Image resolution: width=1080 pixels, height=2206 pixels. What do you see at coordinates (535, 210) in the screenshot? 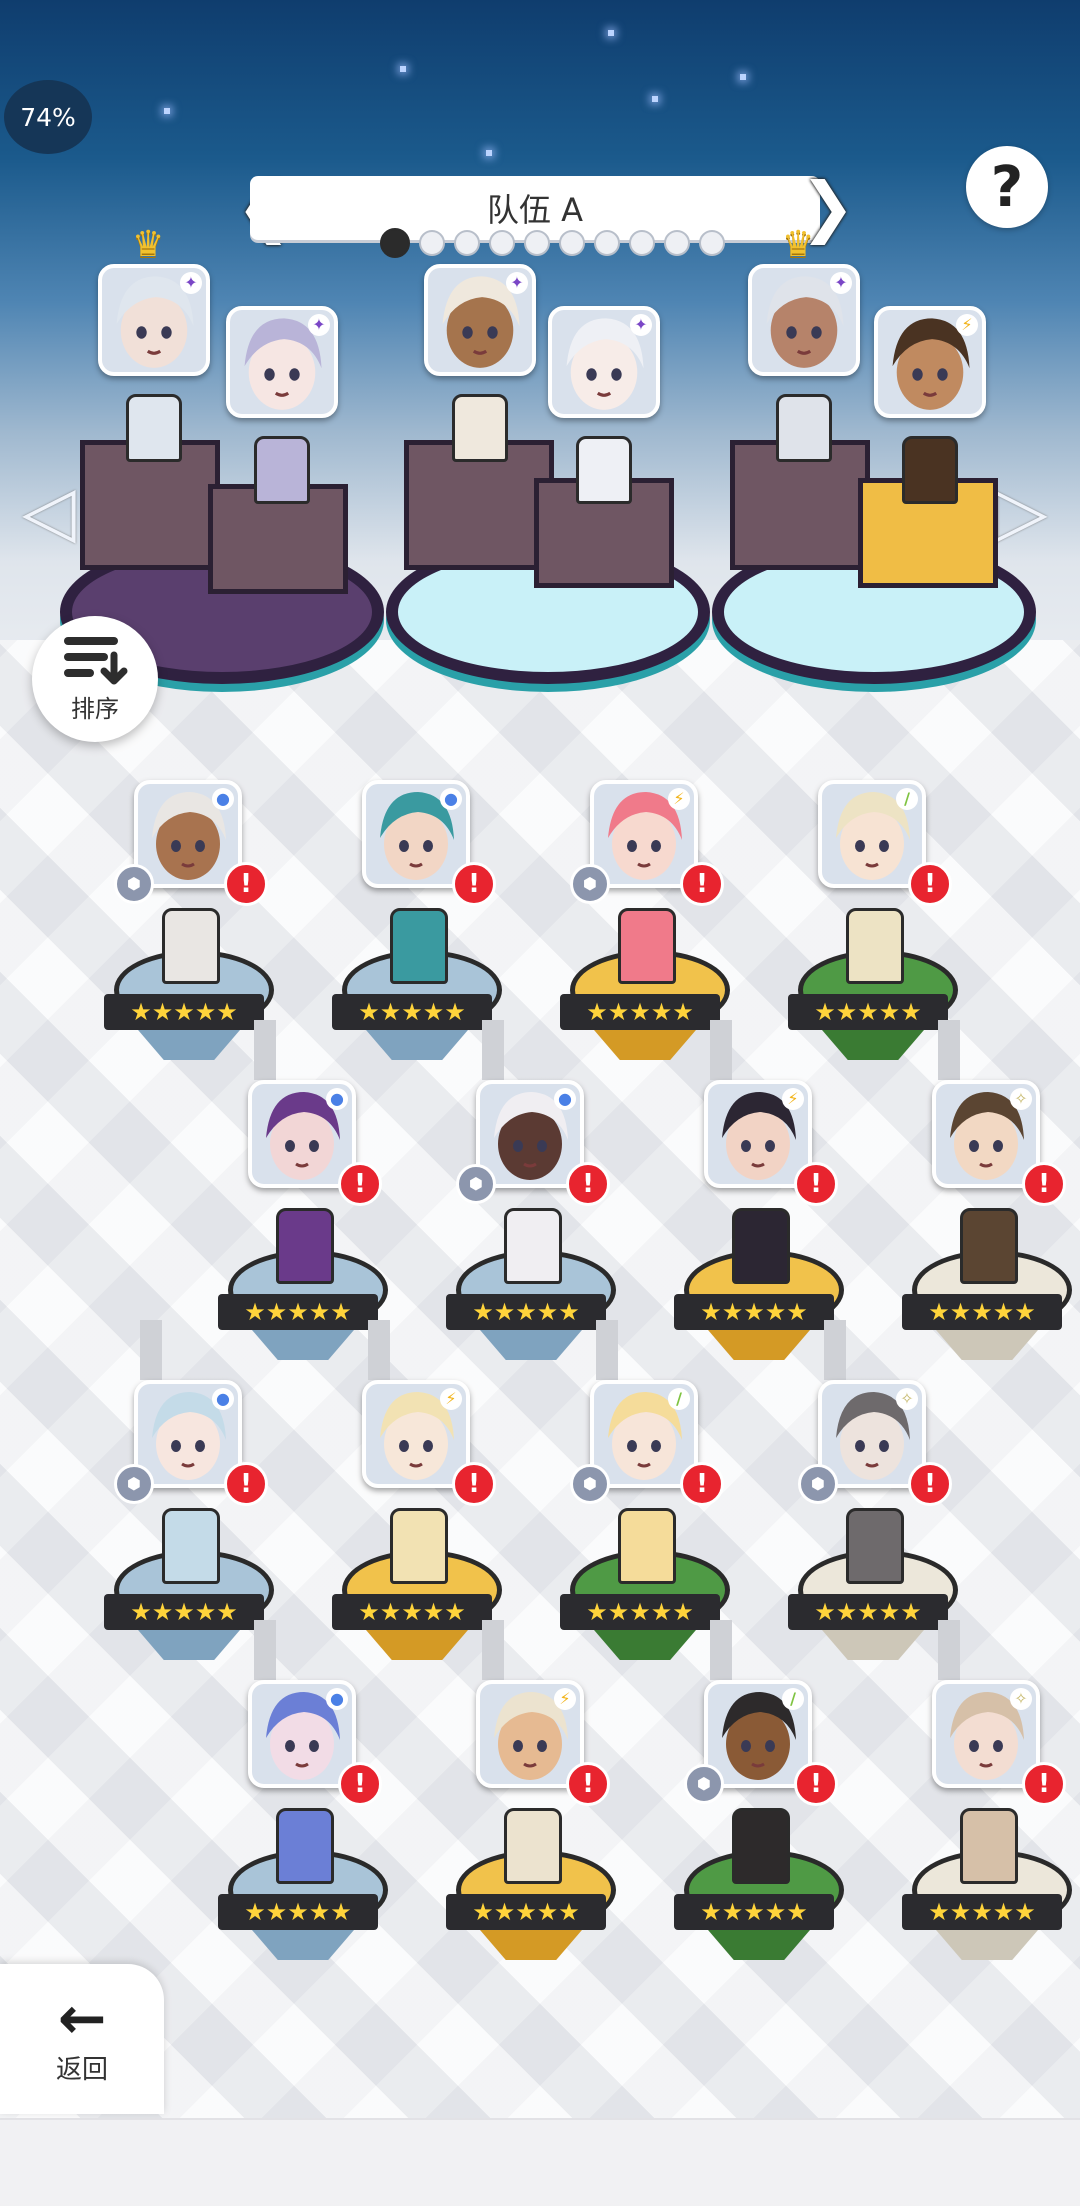
I see `team-name: 队伍 A` at bounding box center [535, 210].